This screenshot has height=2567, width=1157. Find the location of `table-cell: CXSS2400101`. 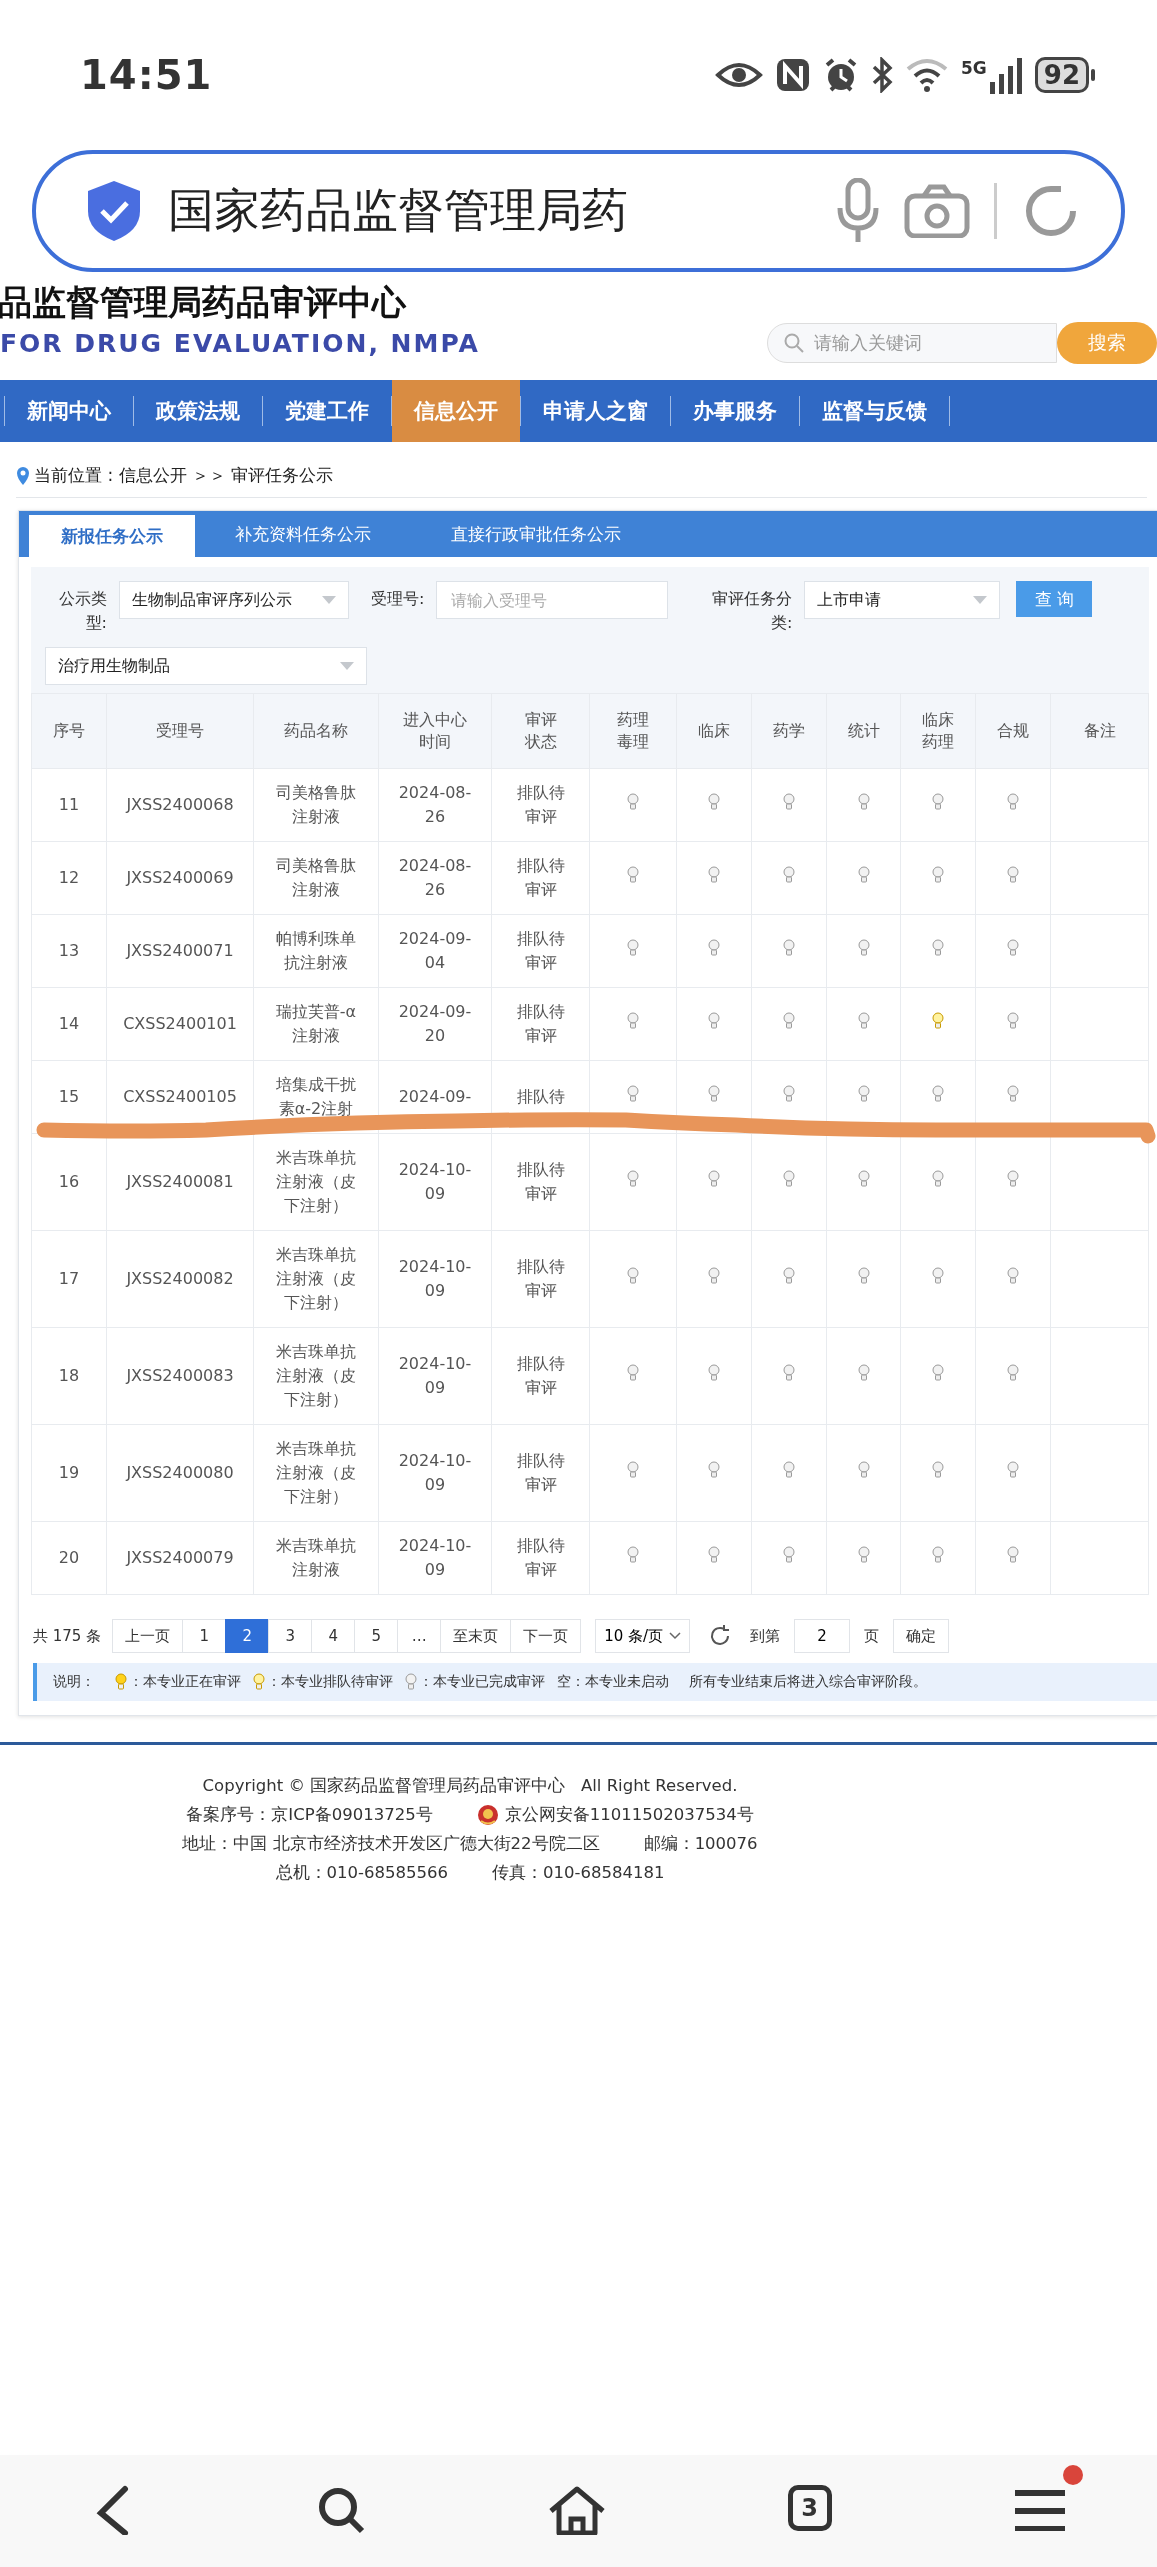

table-cell: CXSS2400101 is located at coordinates (180, 1024).